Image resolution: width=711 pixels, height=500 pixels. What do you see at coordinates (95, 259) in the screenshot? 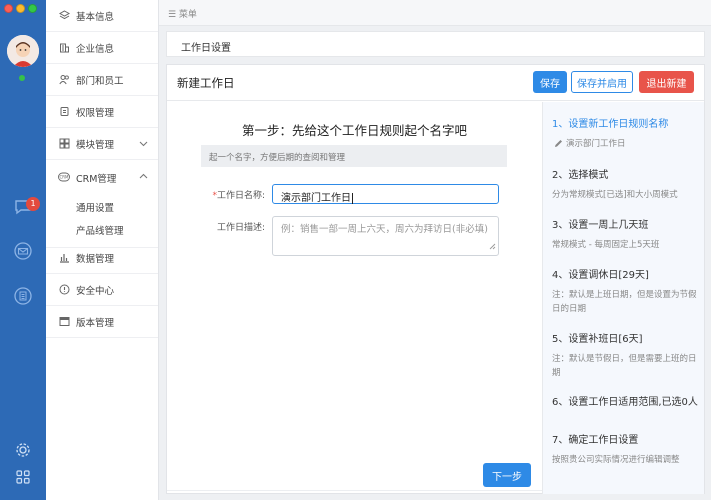
I see `sidebar-item-label: 数据管理` at bounding box center [95, 259].